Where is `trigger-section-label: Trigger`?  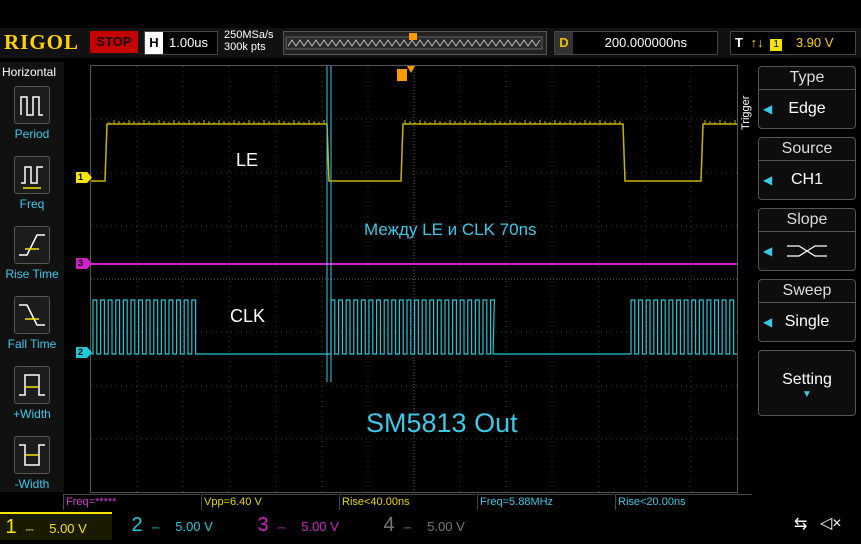
trigger-section-label: Trigger is located at coordinates (746, 112).